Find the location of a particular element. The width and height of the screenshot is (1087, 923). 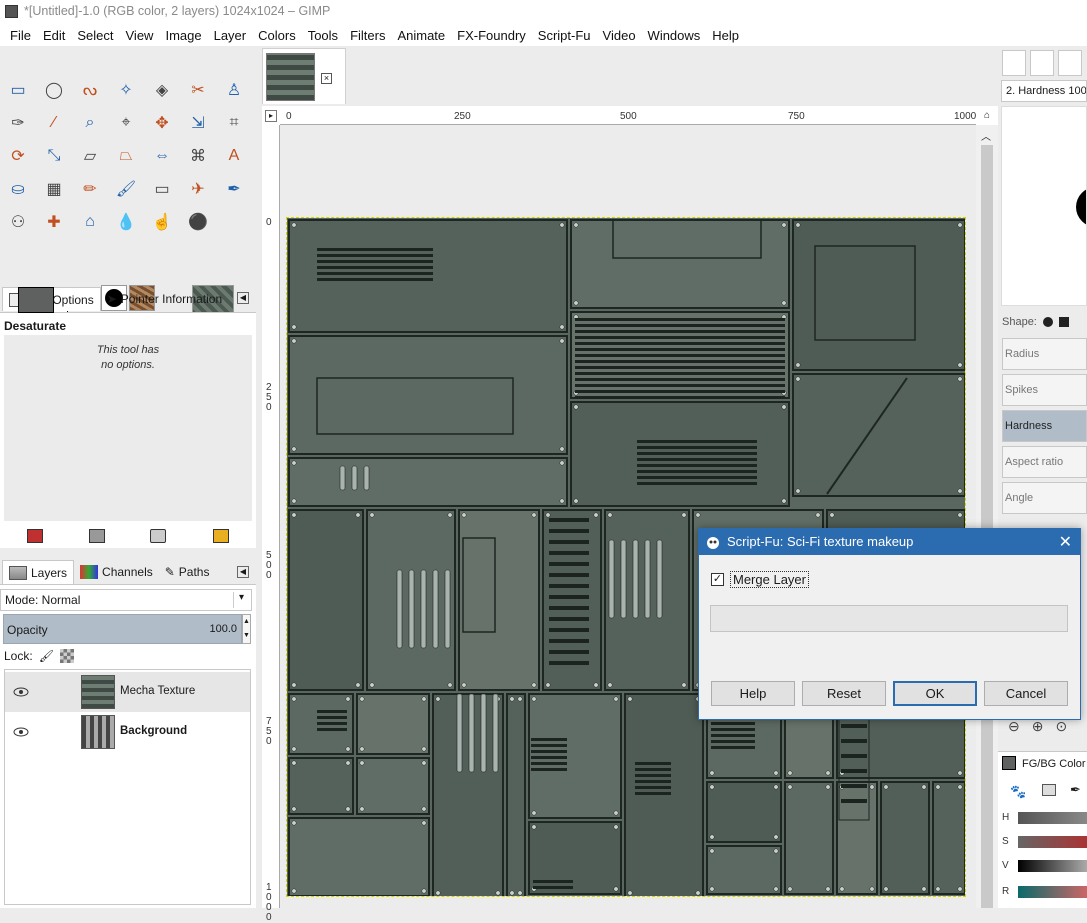

text-icon: A is located at coordinates (234, 156).